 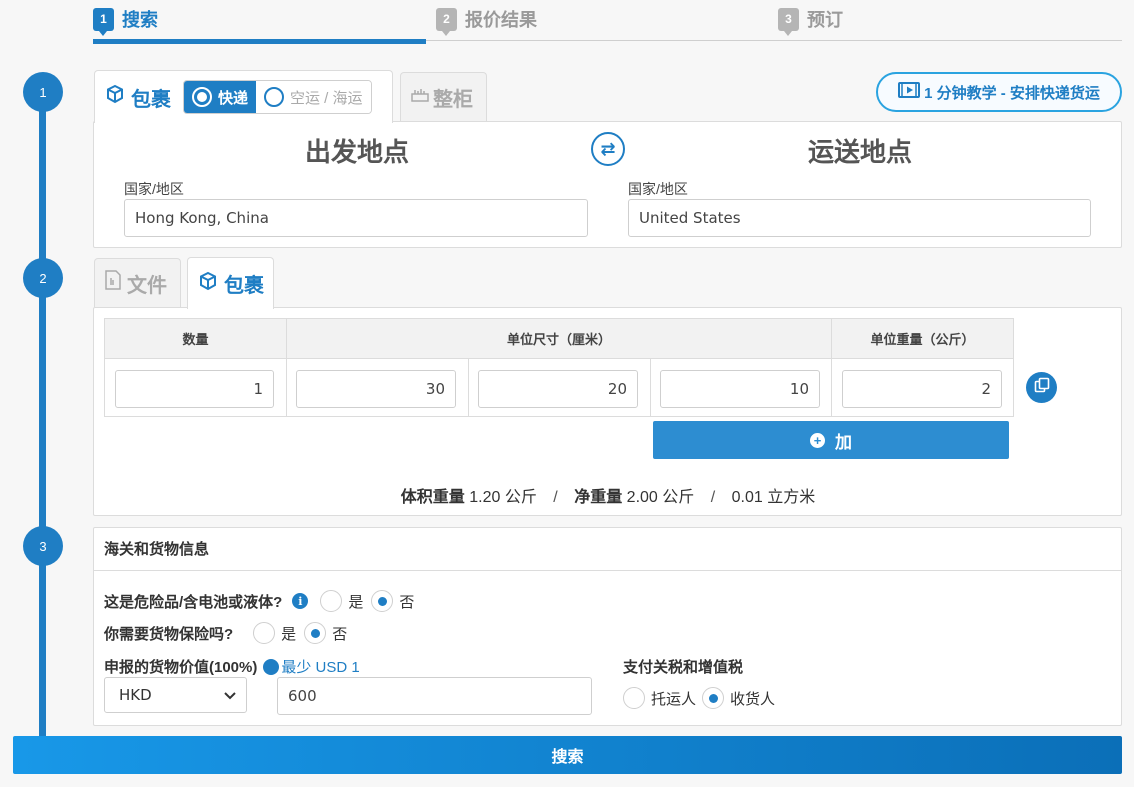 What do you see at coordinates (825, 20) in the screenshot?
I see `step-label: 预订` at bounding box center [825, 20].